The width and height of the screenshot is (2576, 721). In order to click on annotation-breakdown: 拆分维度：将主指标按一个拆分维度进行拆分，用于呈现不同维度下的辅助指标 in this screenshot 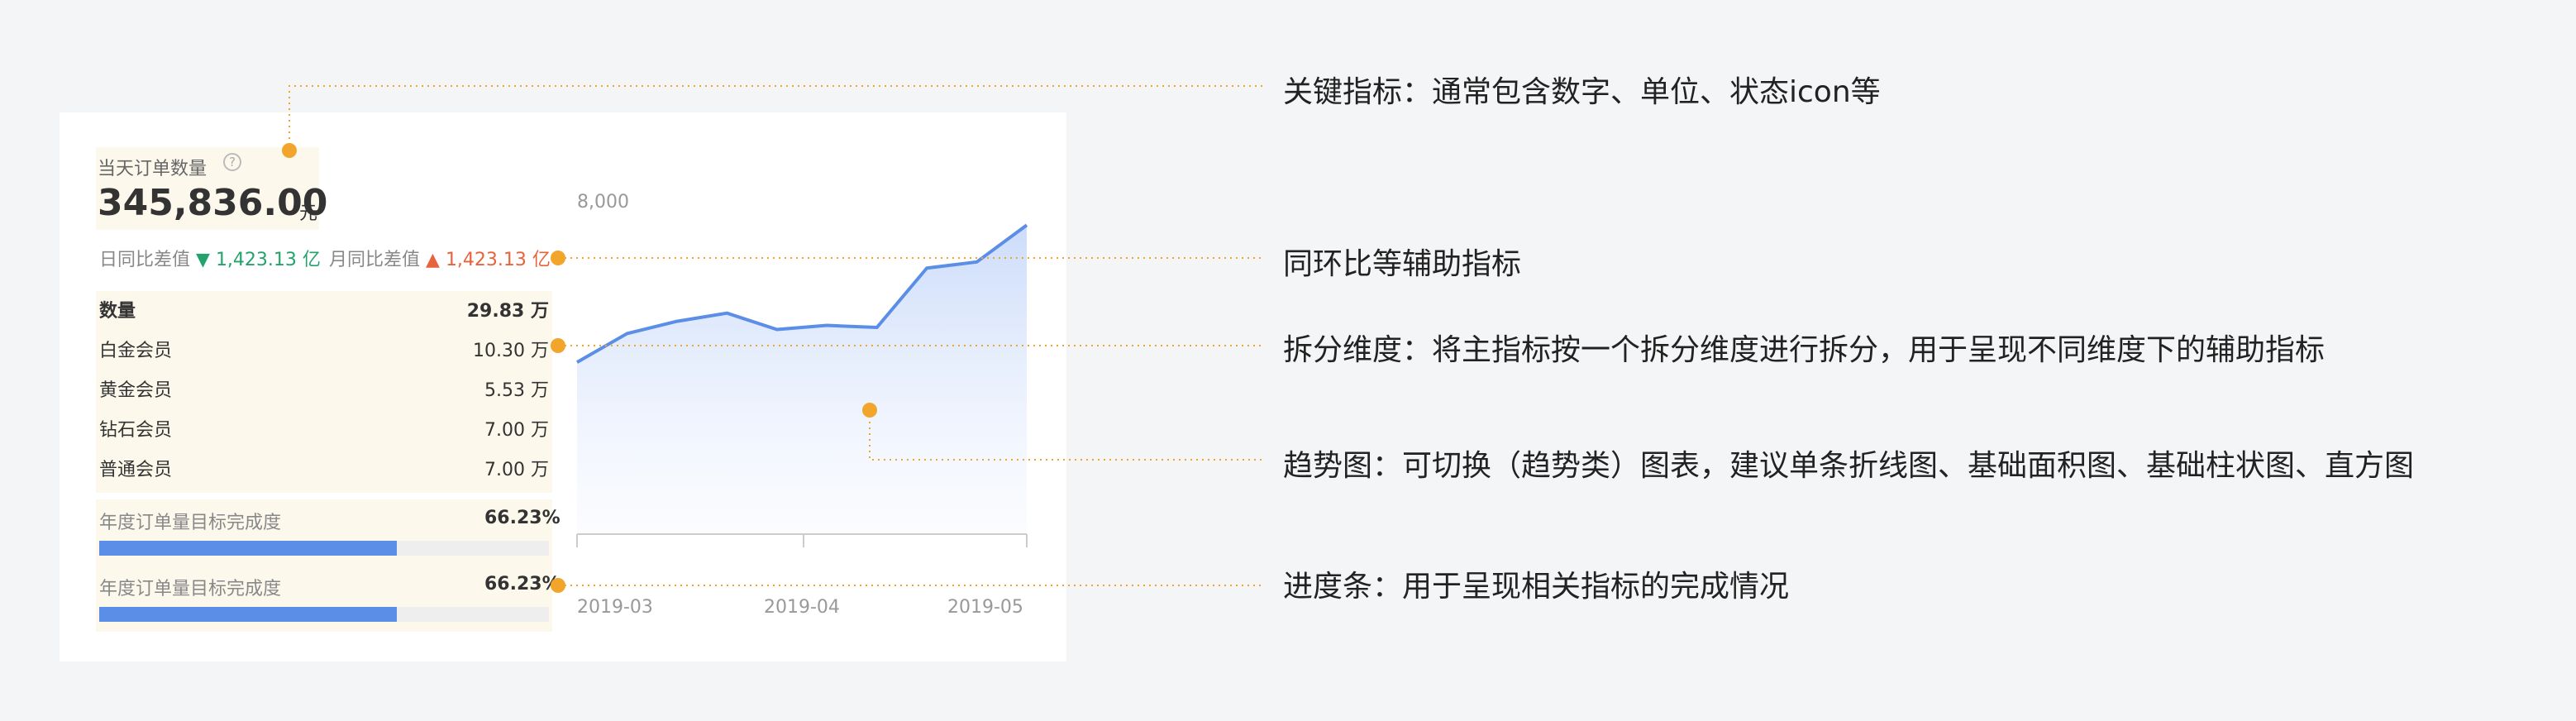, I will do `click(1805, 350)`.